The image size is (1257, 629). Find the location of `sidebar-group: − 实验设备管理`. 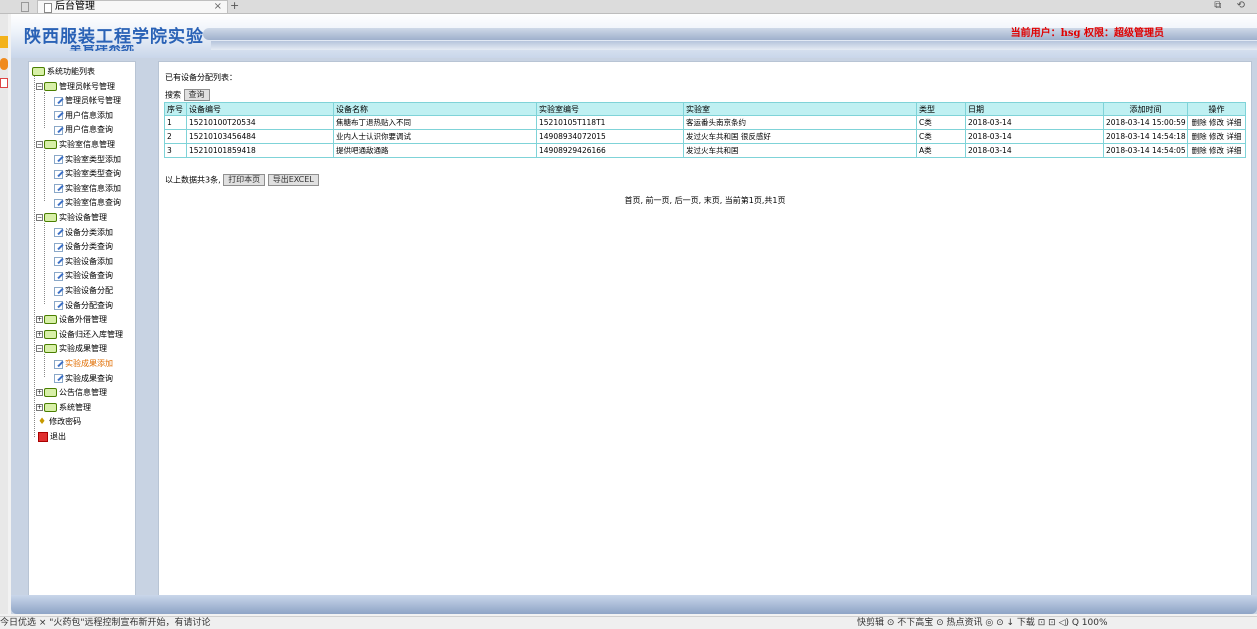

sidebar-group: − 实验设备管理 is located at coordinates (71, 218).